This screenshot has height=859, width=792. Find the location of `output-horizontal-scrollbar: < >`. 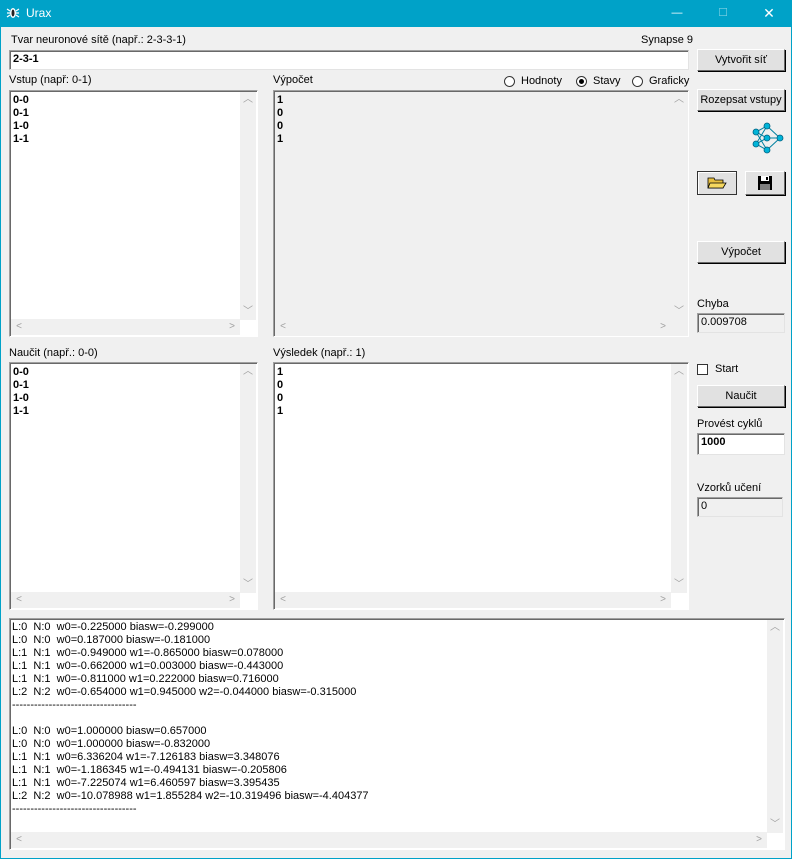

output-horizontal-scrollbar: < > is located at coordinates (473, 327).